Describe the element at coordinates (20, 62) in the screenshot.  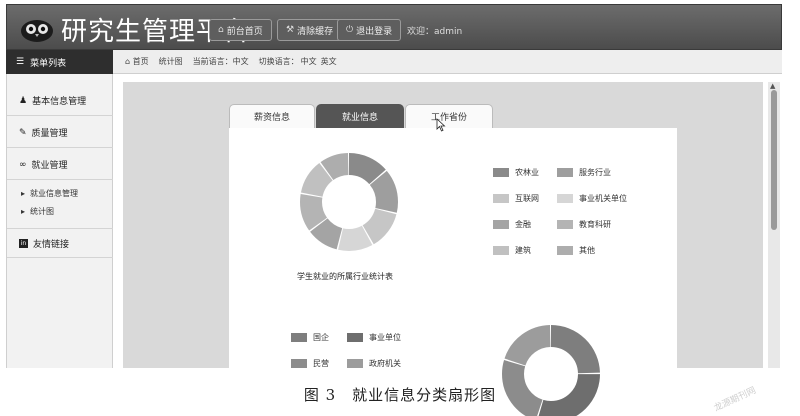
I see `menu-icon: ☰` at that location.